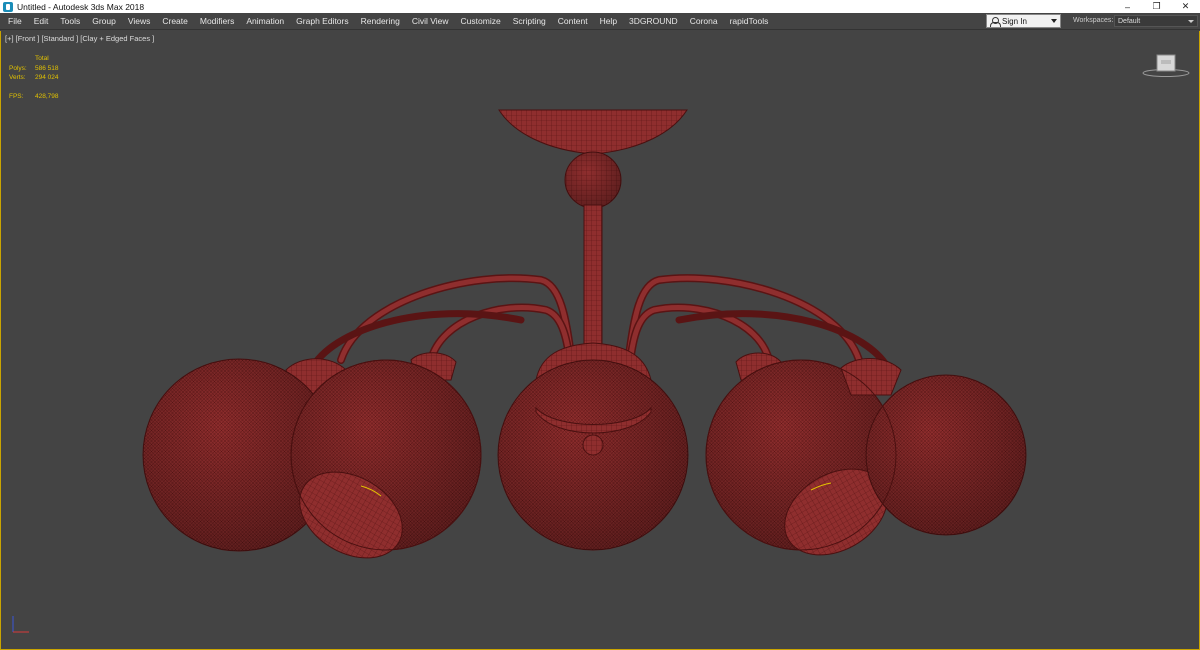 The width and height of the screenshot is (1200, 650). Describe the element at coordinates (1129, 21) in the screenshot. I see `workspaces-value: Default` at that location.